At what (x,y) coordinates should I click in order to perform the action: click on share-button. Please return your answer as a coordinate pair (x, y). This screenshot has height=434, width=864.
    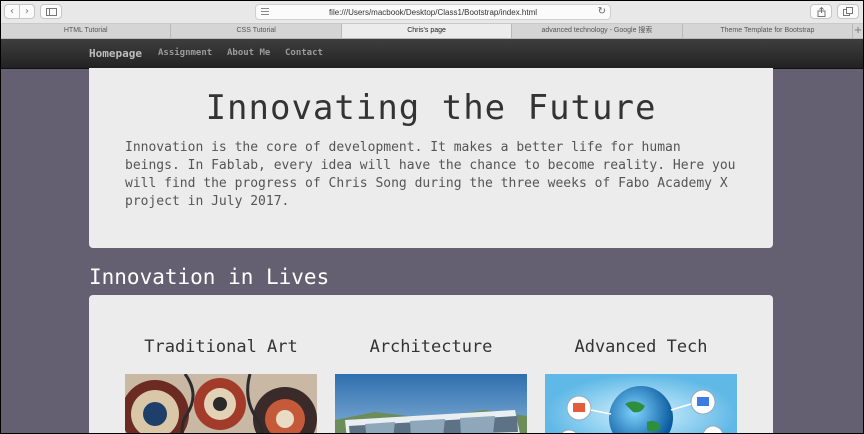
    Looking at the image, I should click on (821, 11).